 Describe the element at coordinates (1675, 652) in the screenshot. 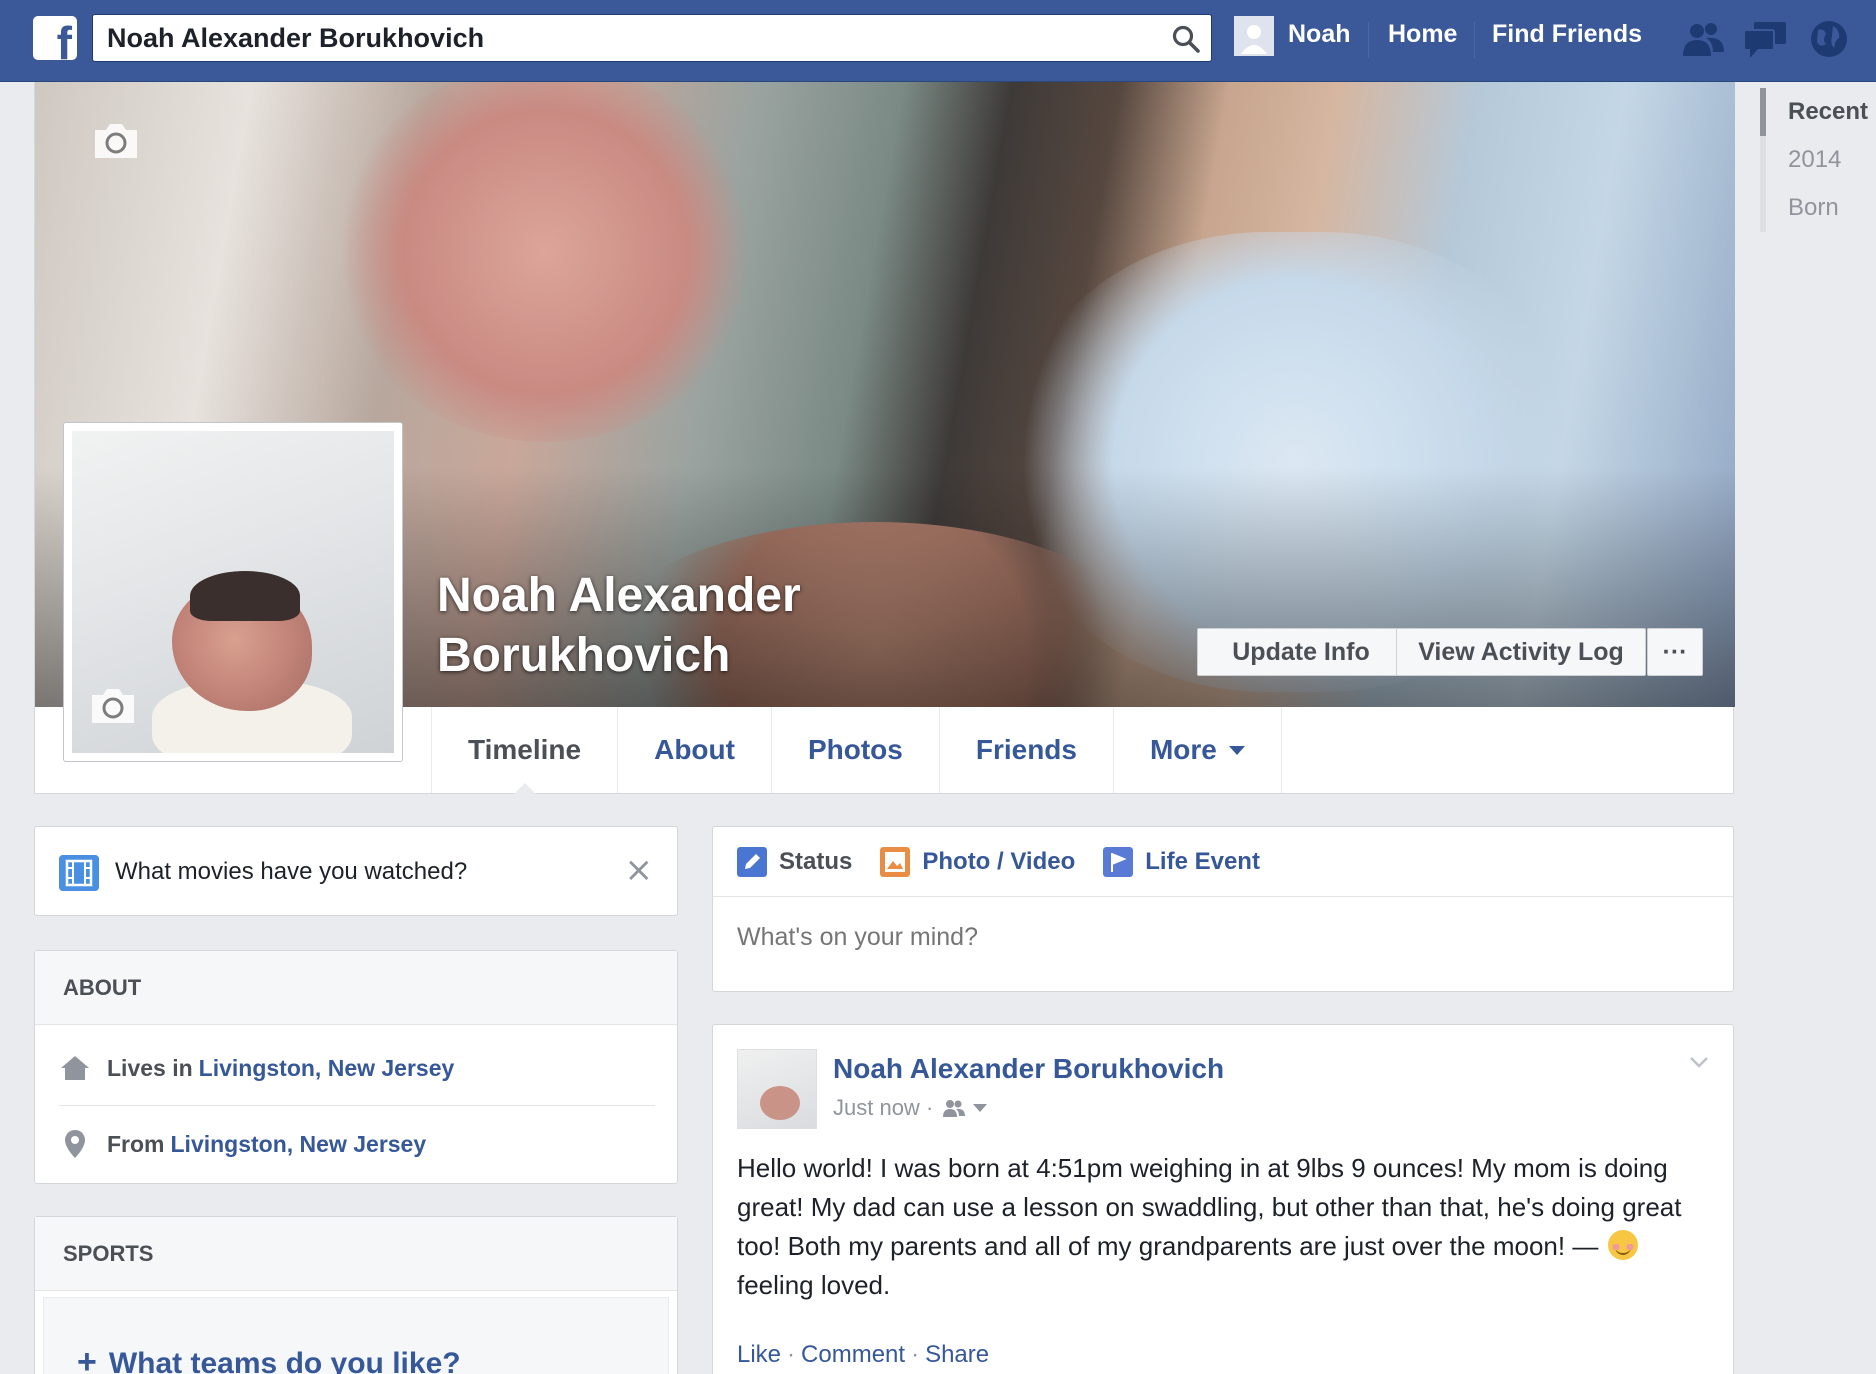

I see `more-options-button: ···` at that location.